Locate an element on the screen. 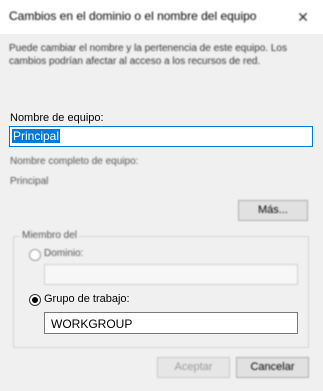  full-name-value: Principal is located at coordinates (29, 181).